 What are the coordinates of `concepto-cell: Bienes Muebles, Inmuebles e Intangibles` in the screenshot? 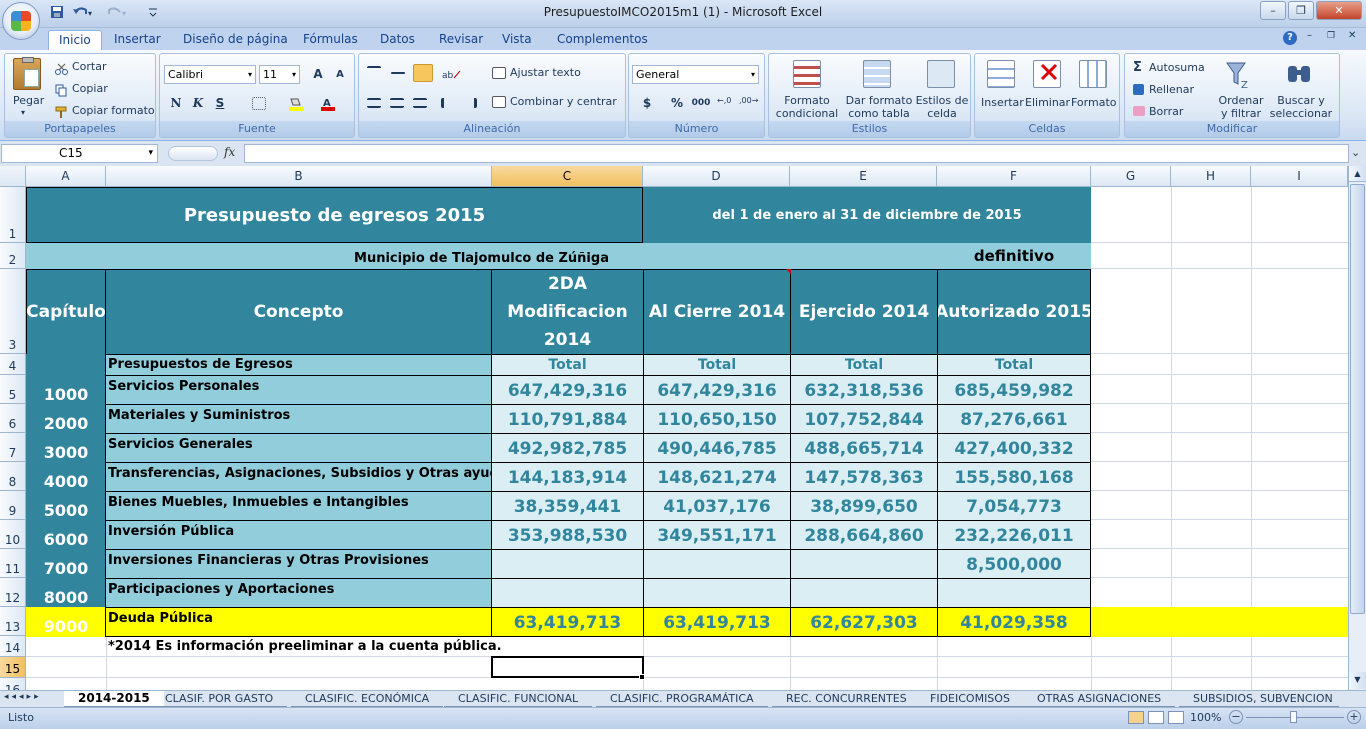 It's located at (298, 506).